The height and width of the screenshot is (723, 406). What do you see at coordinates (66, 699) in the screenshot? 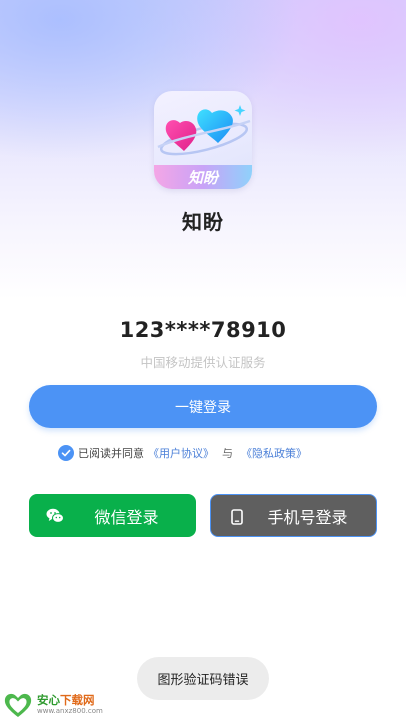
I see `watermark-title: 安心下载网` at bounding box center [66, 699].